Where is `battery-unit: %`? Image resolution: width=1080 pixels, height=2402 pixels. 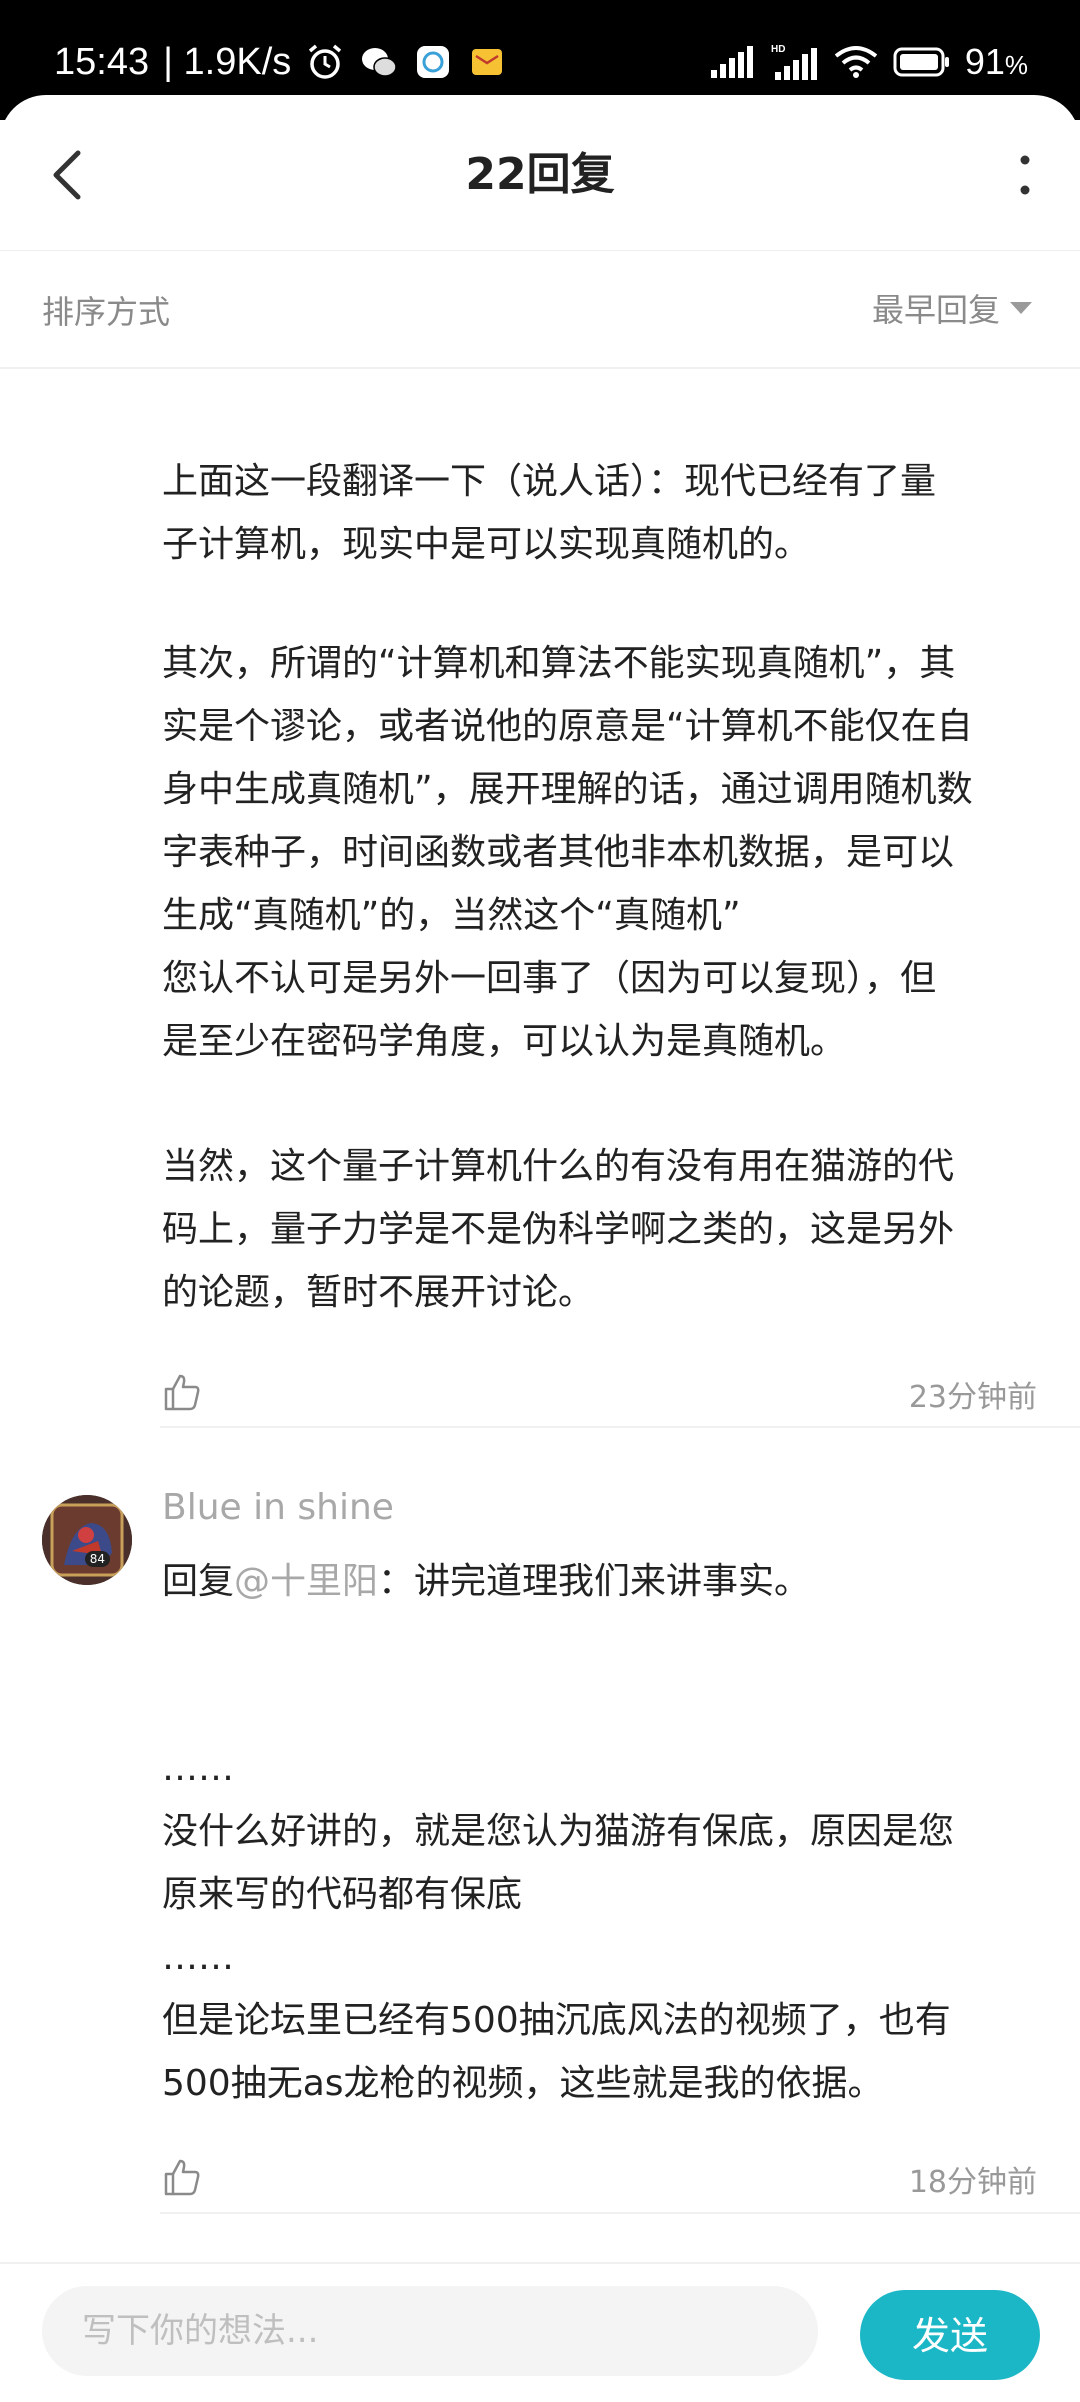 battery-unit: % is located at coordinates (1016, 65).